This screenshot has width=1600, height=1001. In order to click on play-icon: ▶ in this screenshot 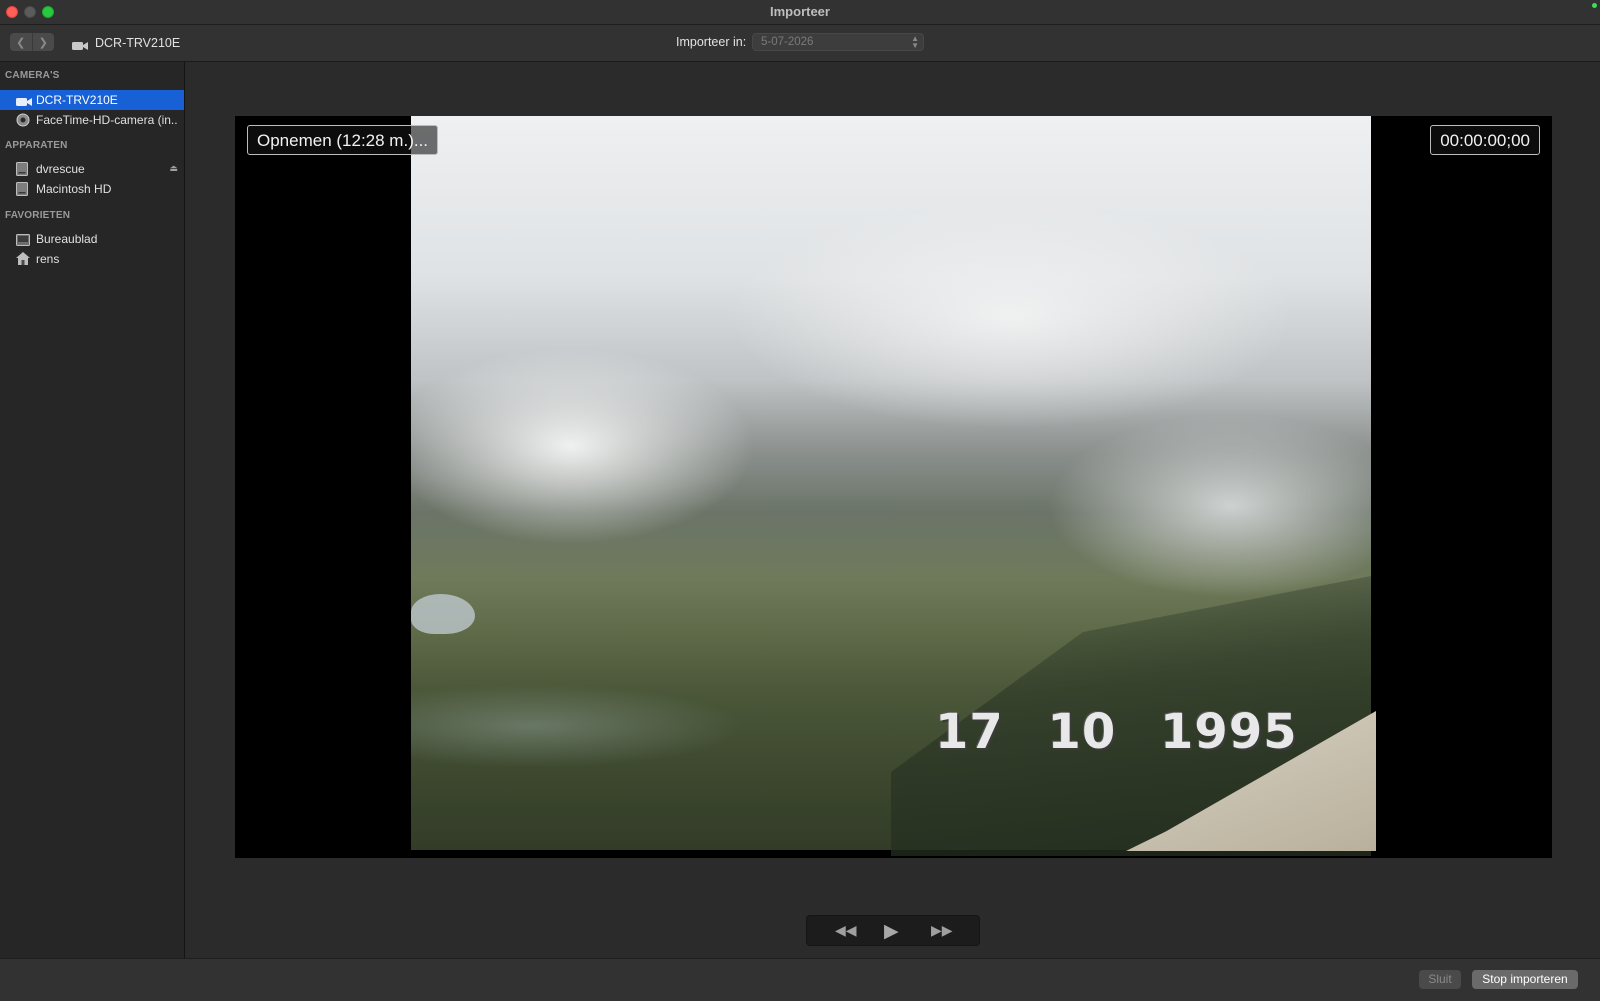, I will do `click(891, 931)`.